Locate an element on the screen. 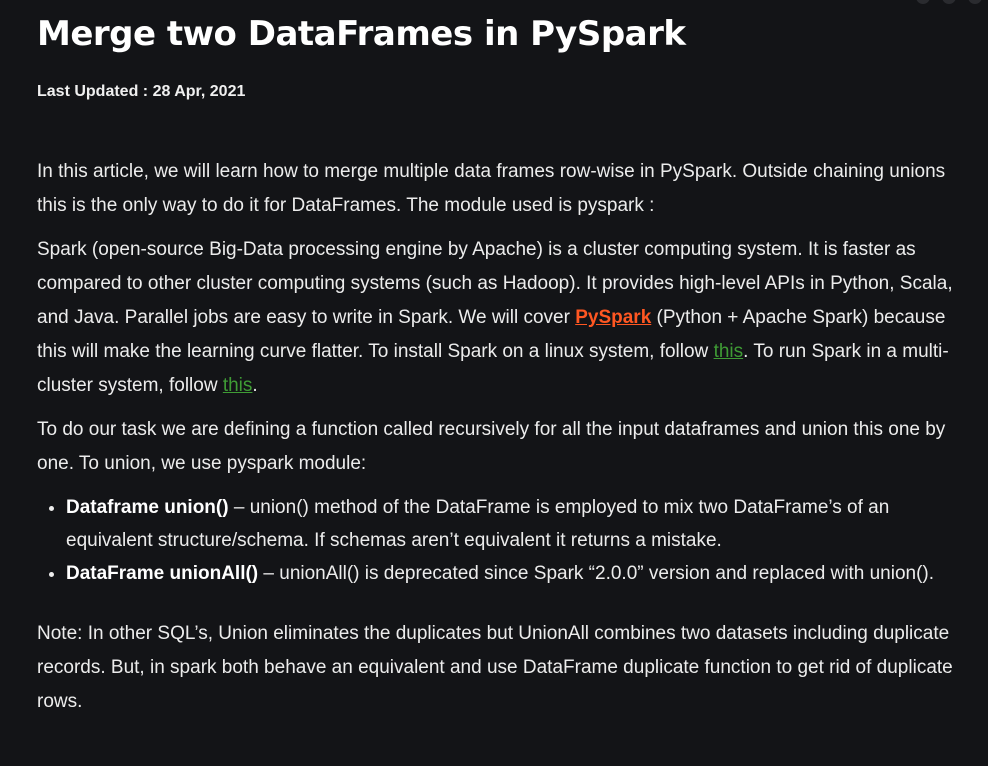  spark-text-4: . is located at coordinates (255, 385).